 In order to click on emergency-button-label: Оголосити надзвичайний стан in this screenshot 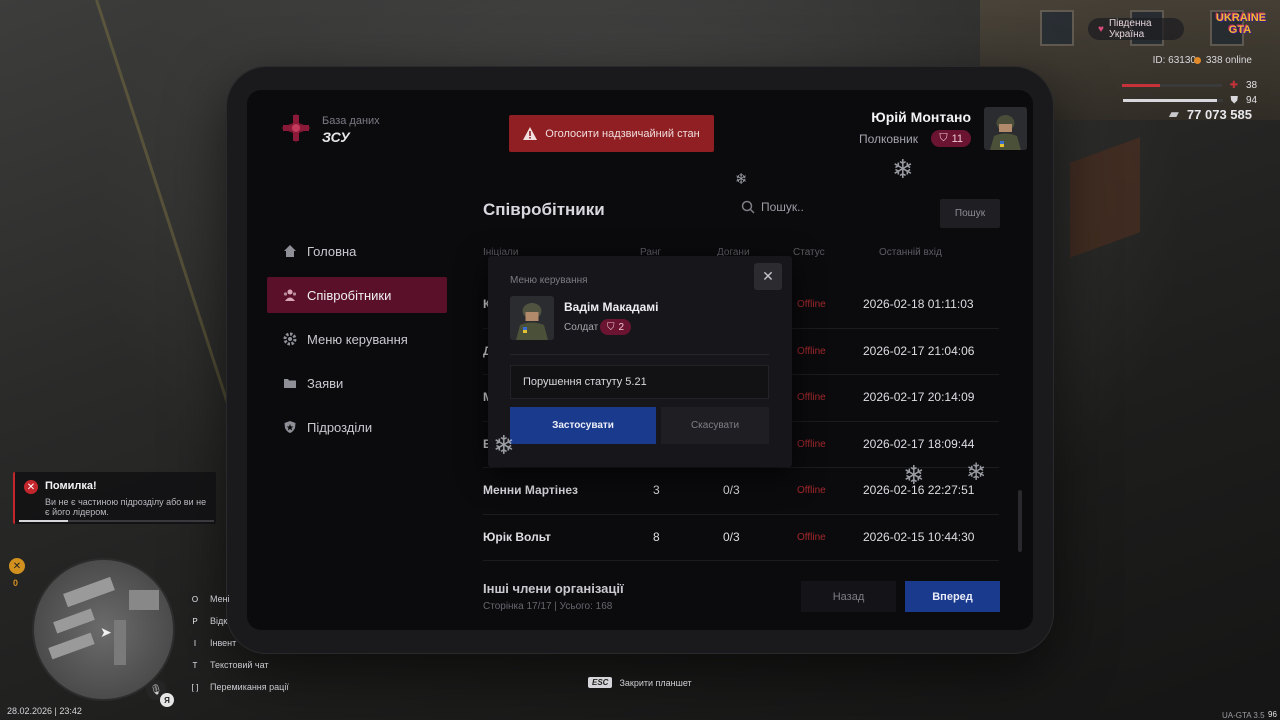, I will do `click(622, 133)`.